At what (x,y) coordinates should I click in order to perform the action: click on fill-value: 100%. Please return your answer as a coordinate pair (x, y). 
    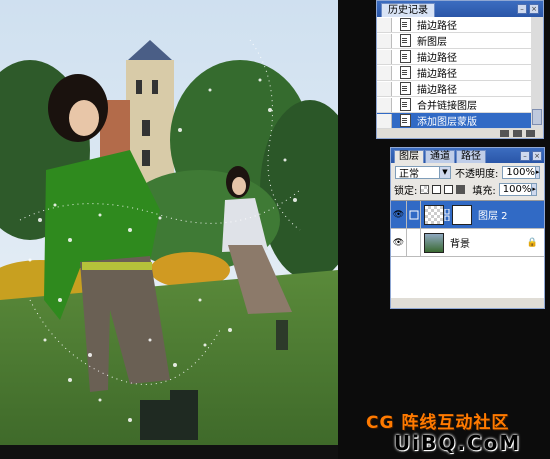
    Looking at the image, I should click on (517, 189).